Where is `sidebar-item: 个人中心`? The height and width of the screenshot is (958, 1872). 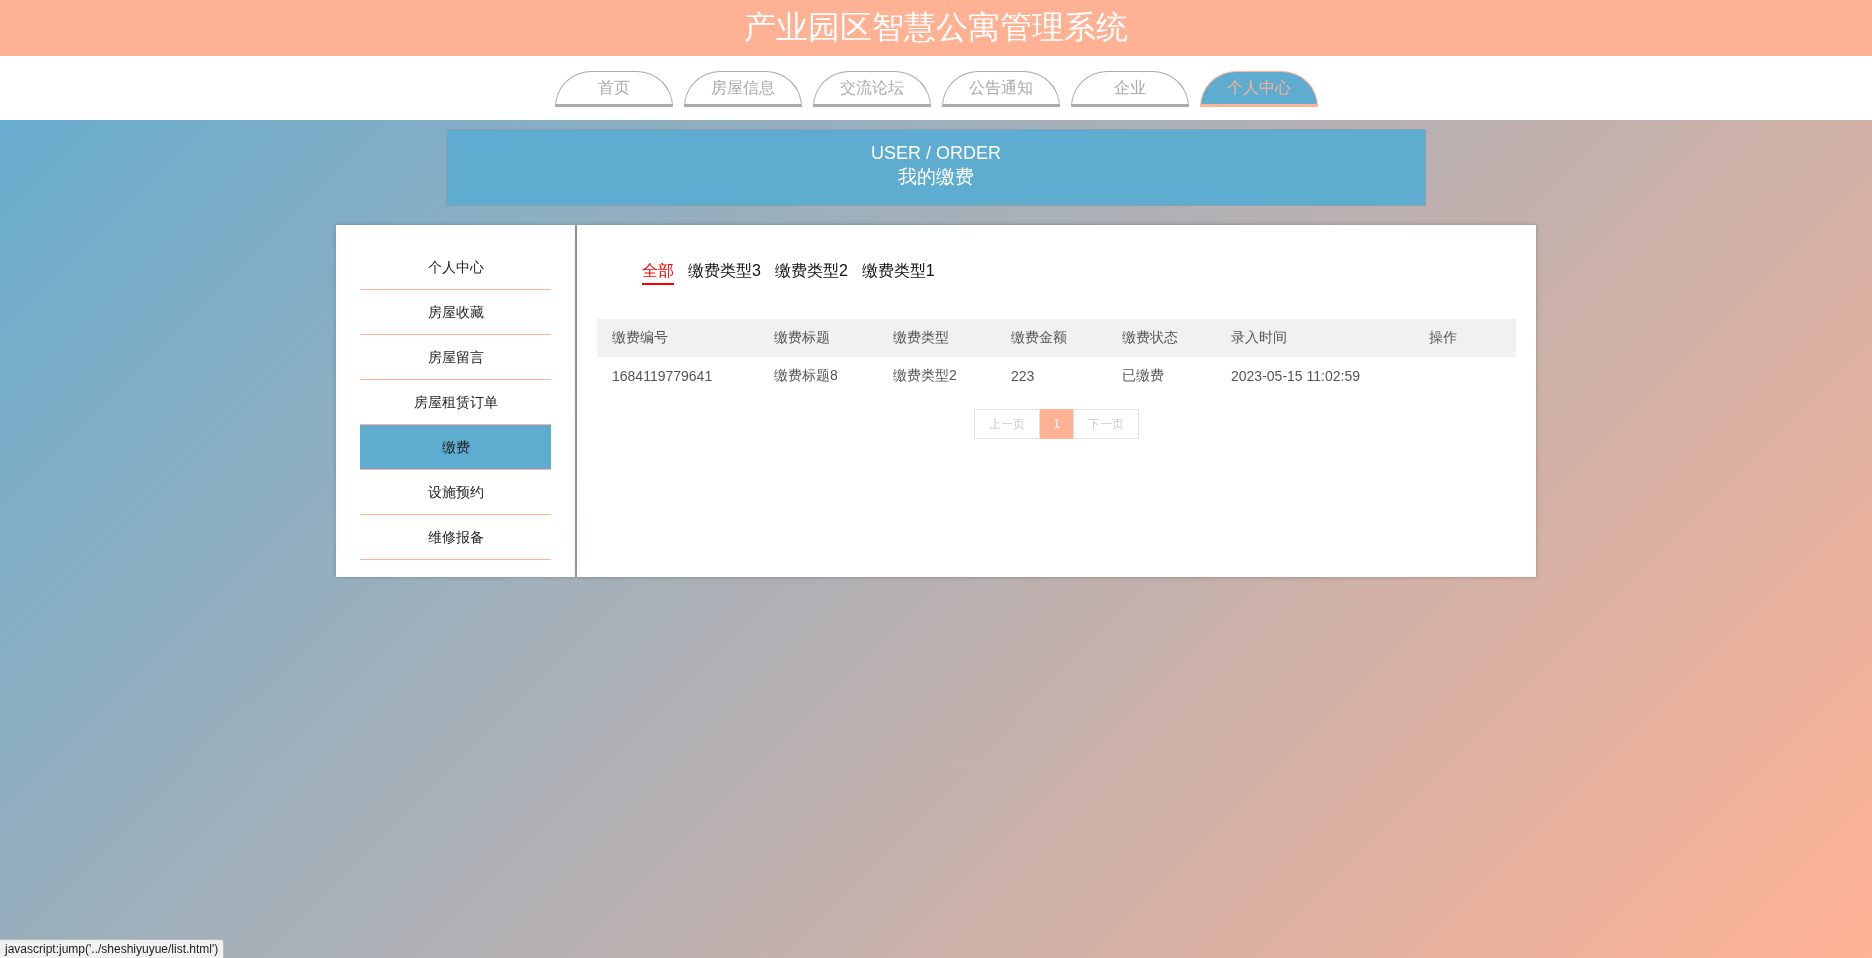 sidebar-item: 个人中心 is located at coordinates (455, 267).